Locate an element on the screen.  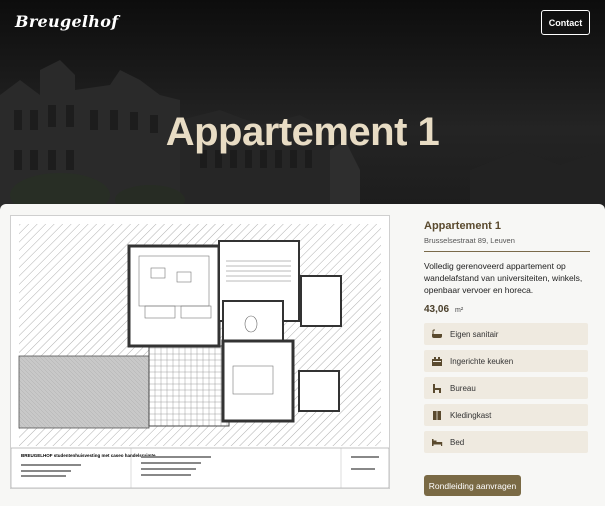
feature-label: Bureau is located at coordinates (463, 388).